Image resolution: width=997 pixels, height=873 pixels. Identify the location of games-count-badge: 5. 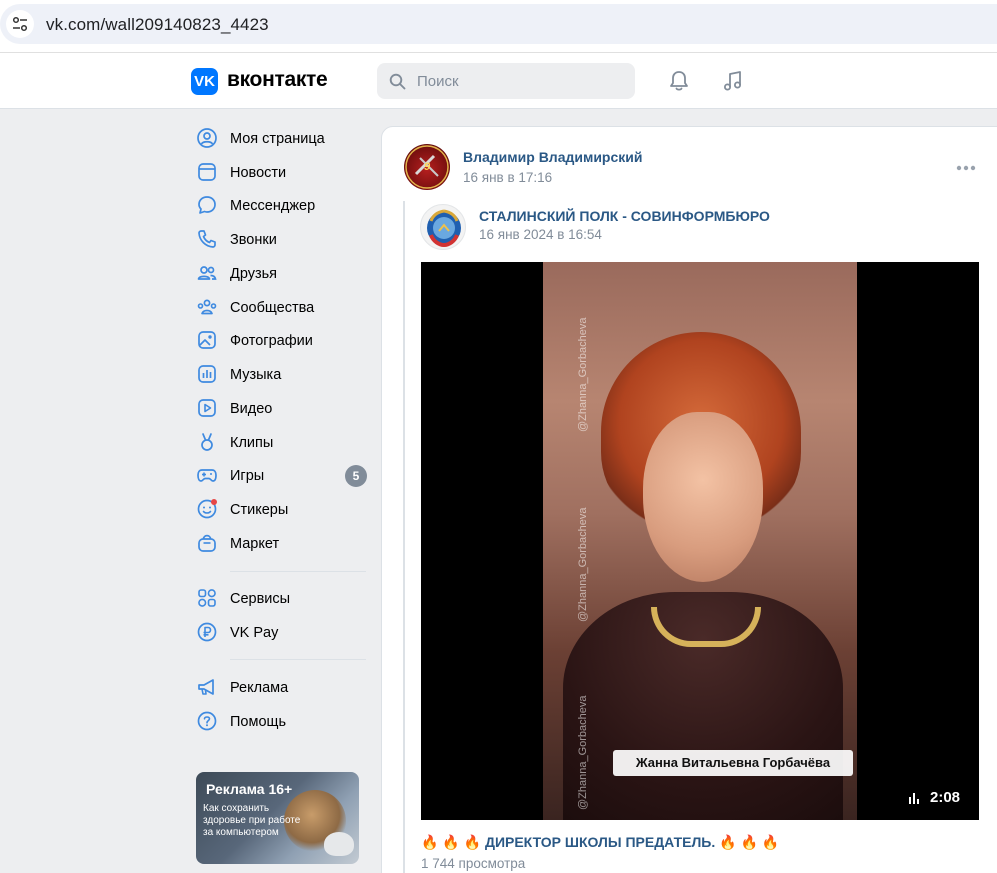
(356, 476).